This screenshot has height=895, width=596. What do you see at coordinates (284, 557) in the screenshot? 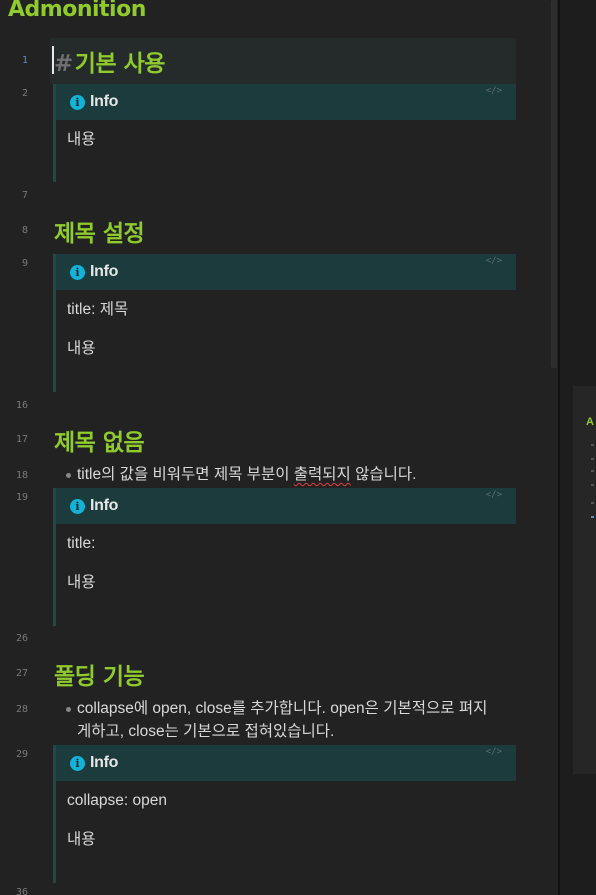
I see `admonition-info: i Info </> title: 내용` at bounding box center [284, 557].